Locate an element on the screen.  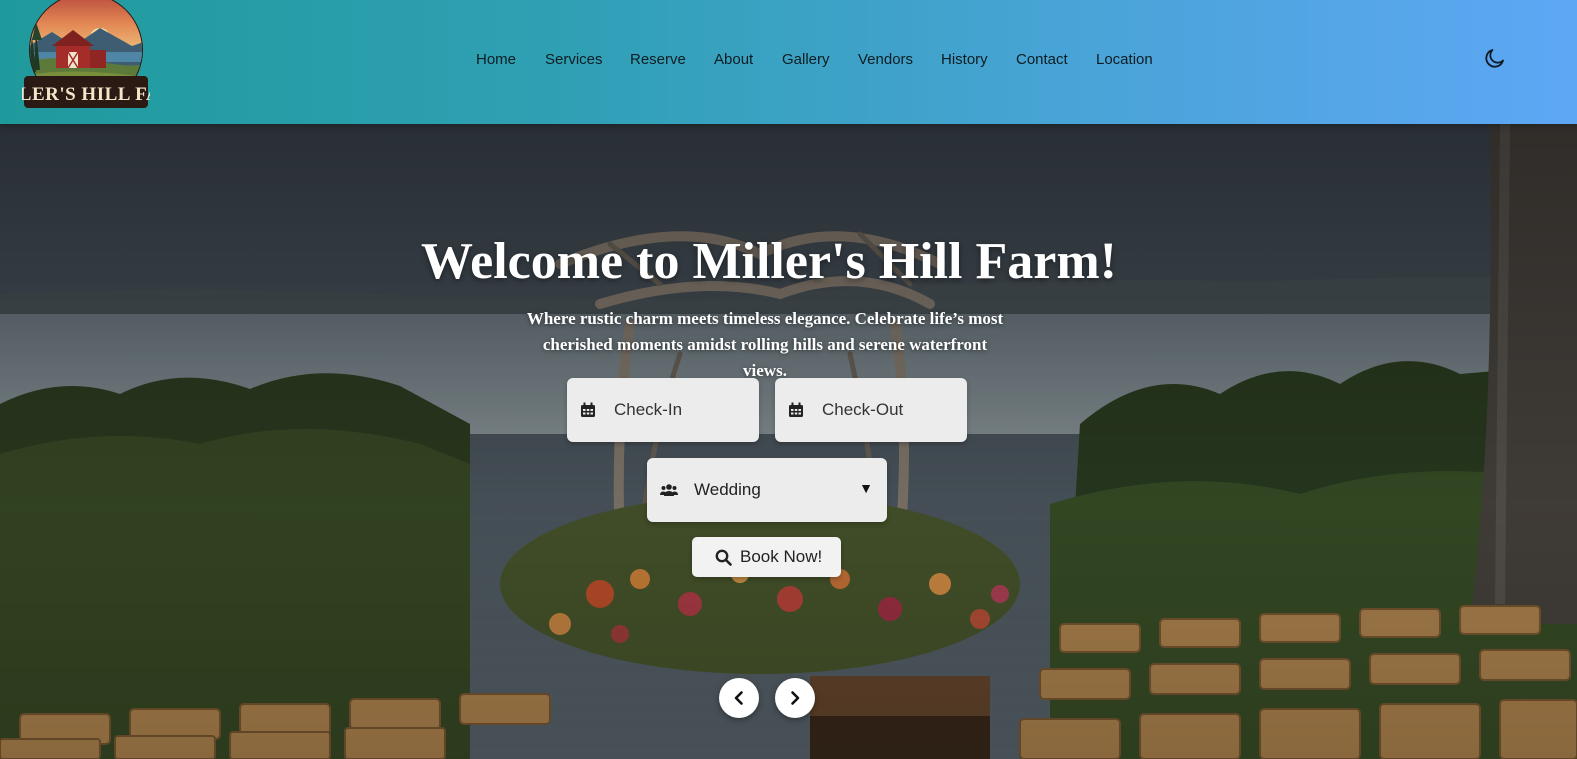
event-type-value: Wedding is located at coordinates (727, 489).